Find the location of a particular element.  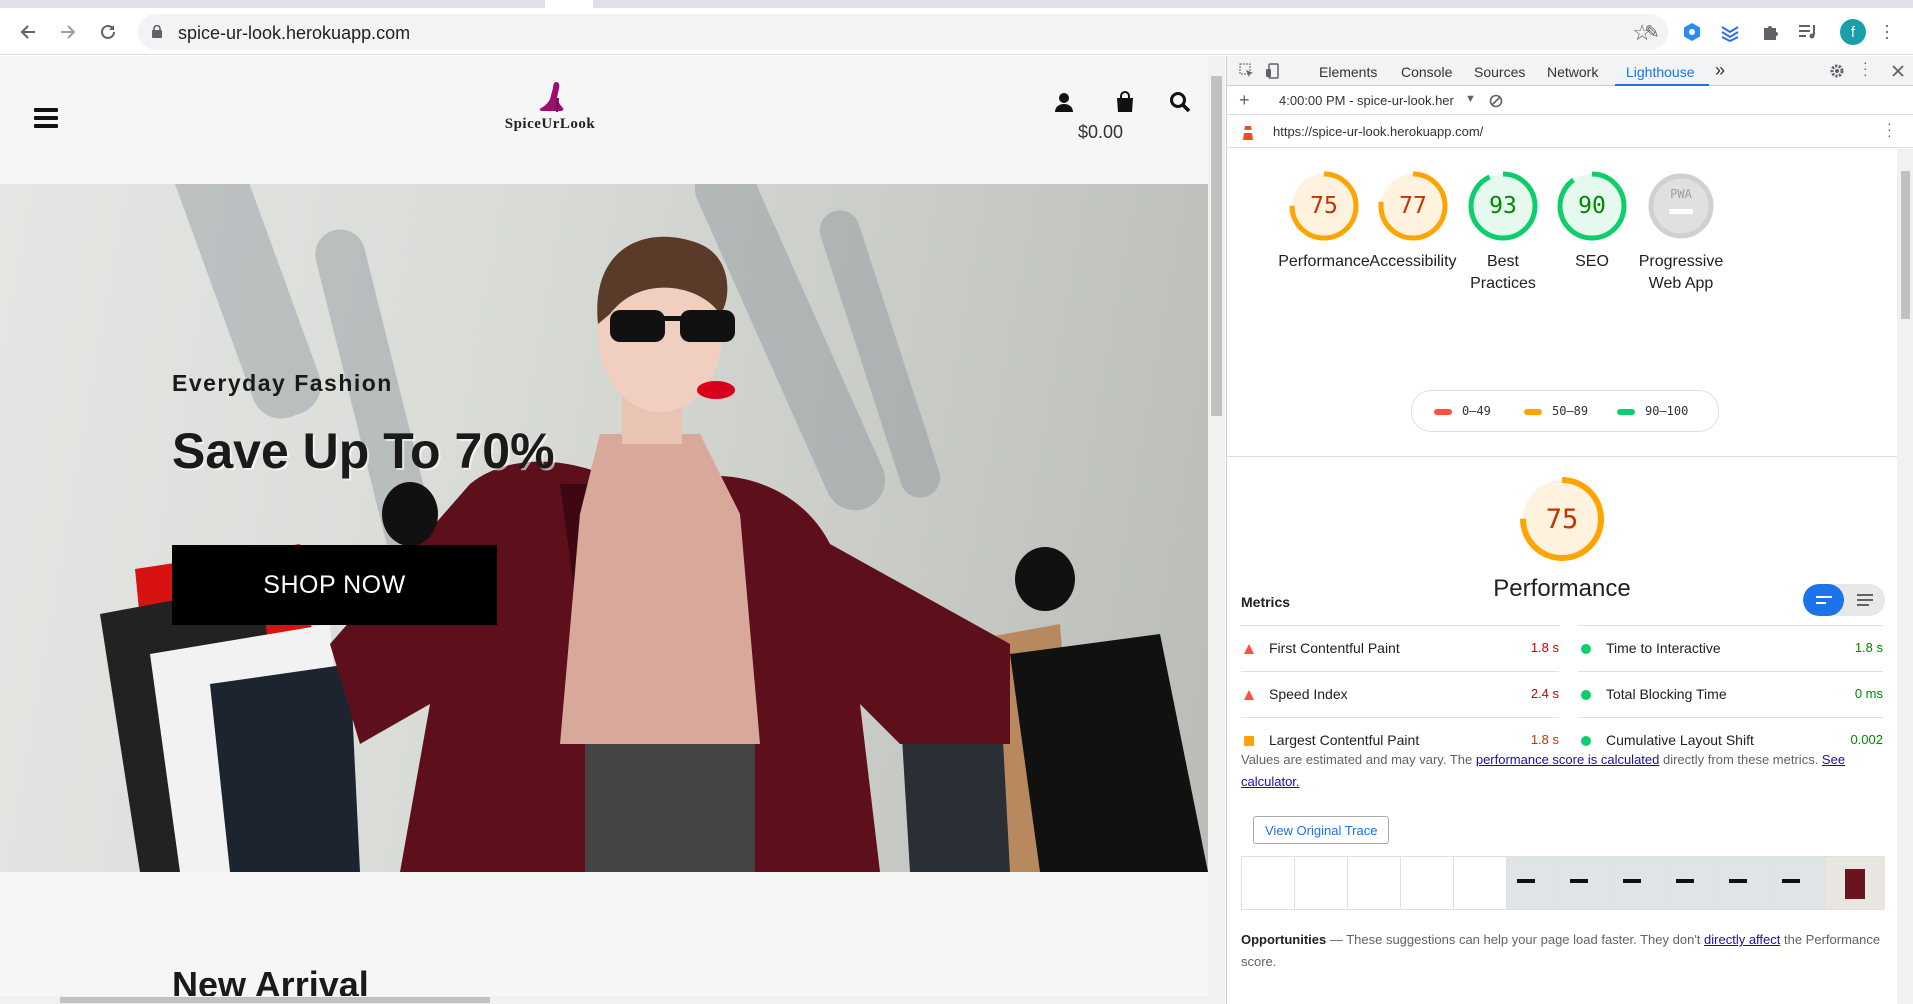

page-vertical-scrollbar is located at coordinates (1216, 530).